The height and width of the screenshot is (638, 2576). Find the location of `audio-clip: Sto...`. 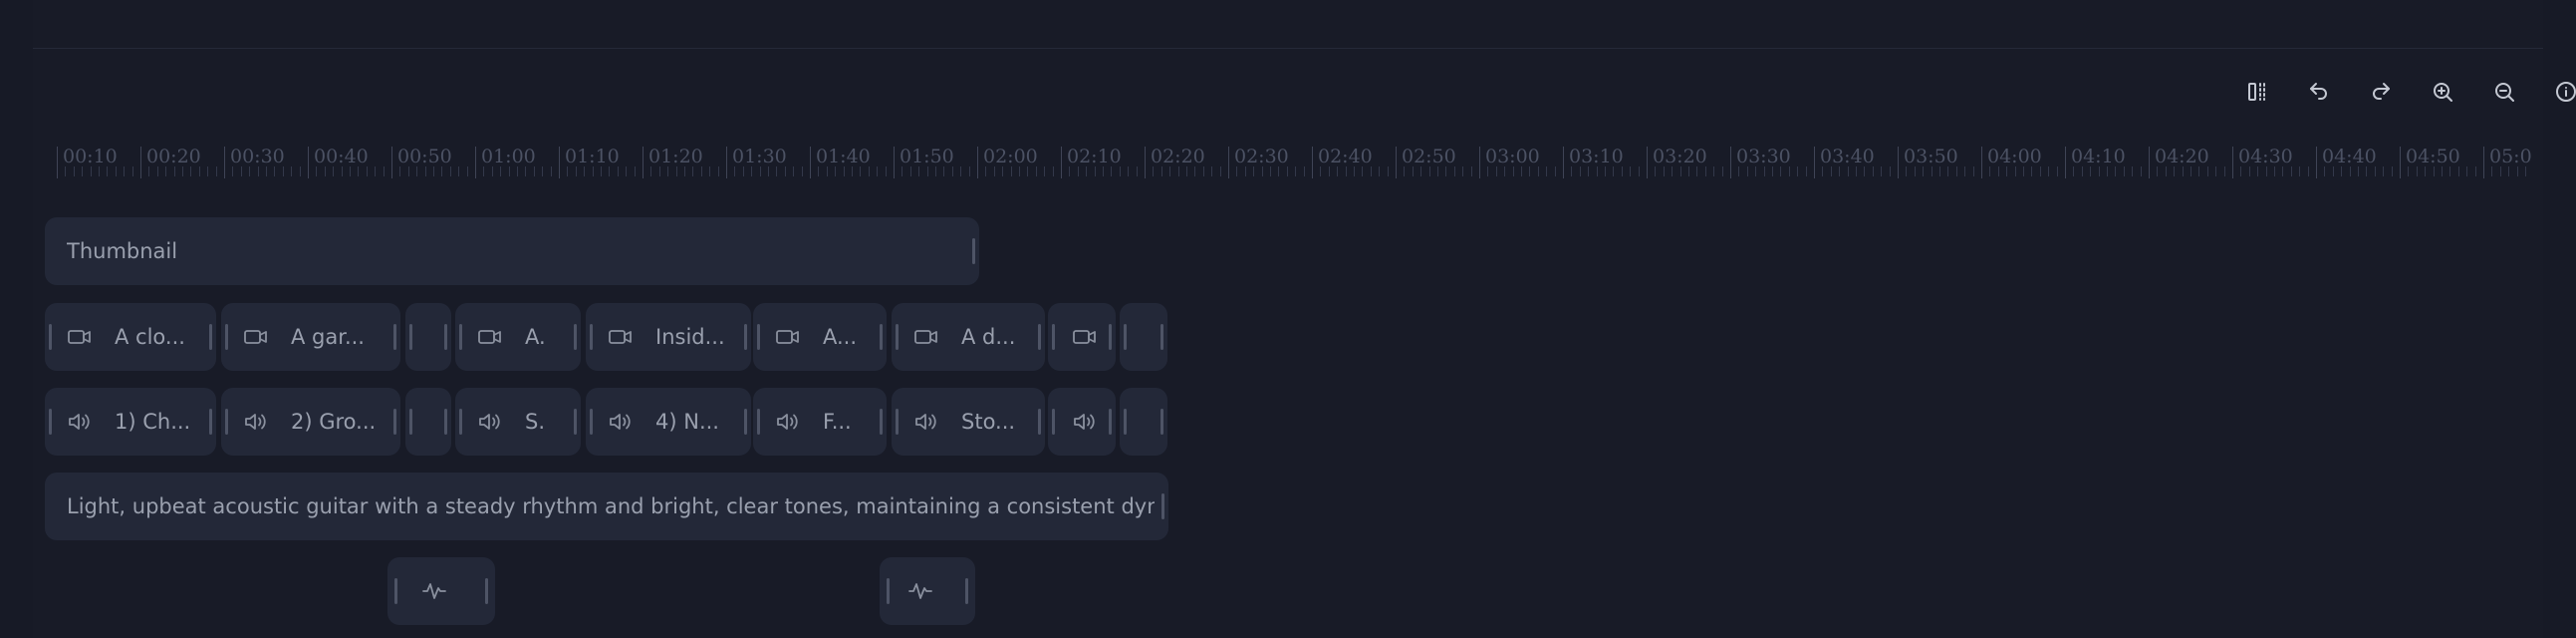

audio-clip: Sto... is located at coordinates (968, 422).